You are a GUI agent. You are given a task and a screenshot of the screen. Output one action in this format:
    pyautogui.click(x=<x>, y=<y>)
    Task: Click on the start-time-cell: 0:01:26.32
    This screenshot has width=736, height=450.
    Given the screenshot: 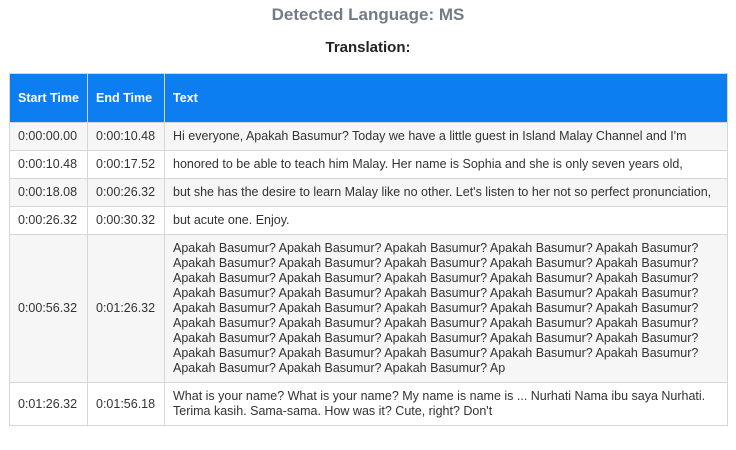 What is the action you would take?
    pyautogui.click(x=48, y=404)
    